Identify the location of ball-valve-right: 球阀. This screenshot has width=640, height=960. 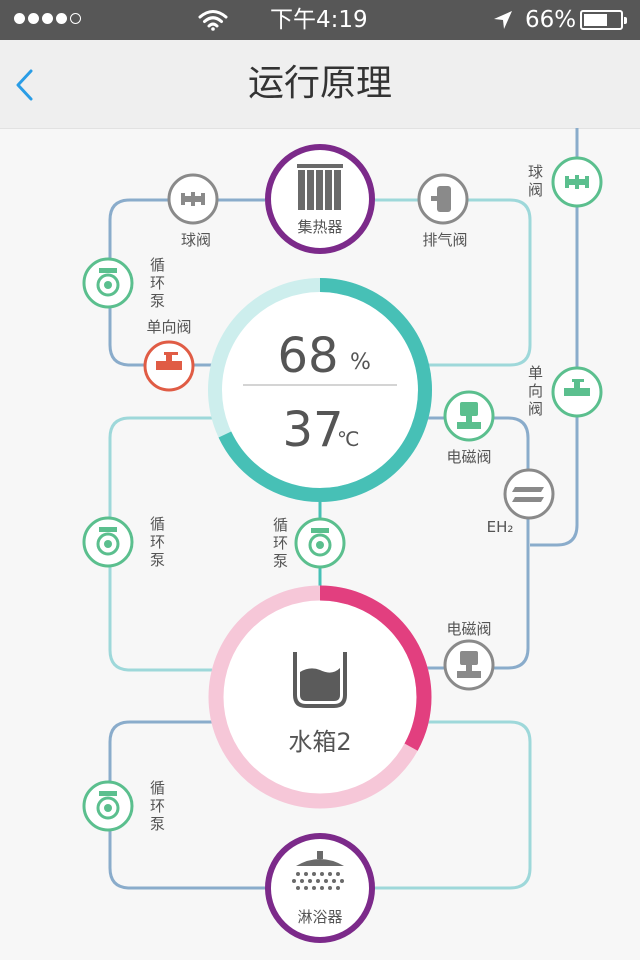
(565, 182).